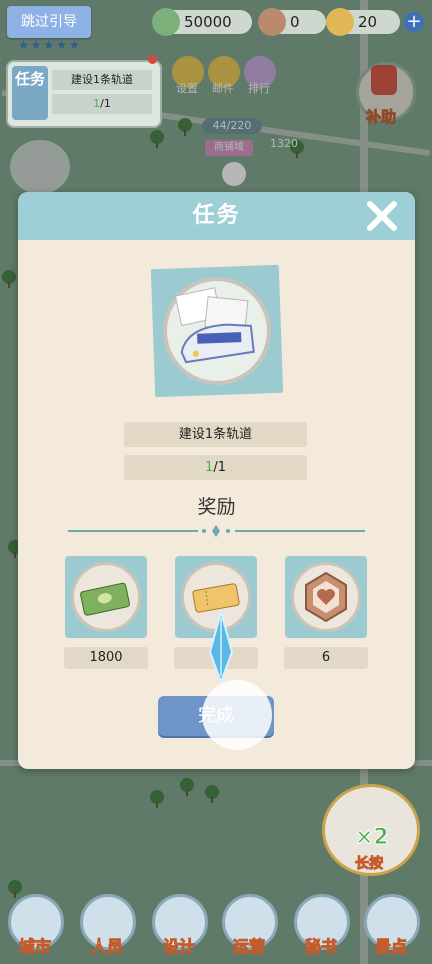 This screenshot has height=964, width=432. Describe the element at coordinates (30, 93) in the screenshot. I see `quest-badge: 任务` at that location.